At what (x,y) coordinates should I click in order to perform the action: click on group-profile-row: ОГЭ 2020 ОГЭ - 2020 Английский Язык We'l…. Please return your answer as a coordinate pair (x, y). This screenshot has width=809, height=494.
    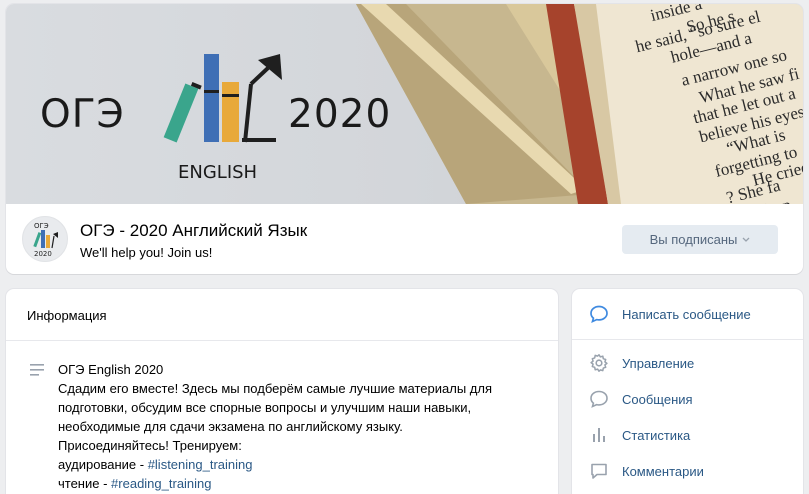
    Looking at the image, I should click on (404, 239).